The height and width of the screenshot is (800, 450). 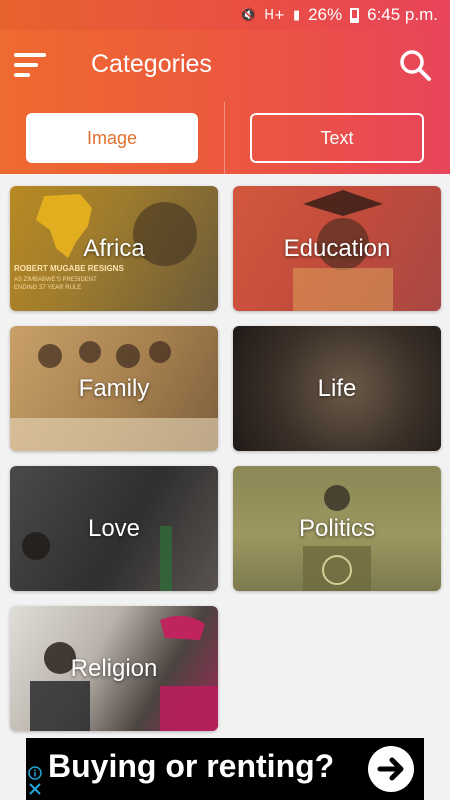 I want to click on category-card-politics: Politics, so click(x=337, y=528).